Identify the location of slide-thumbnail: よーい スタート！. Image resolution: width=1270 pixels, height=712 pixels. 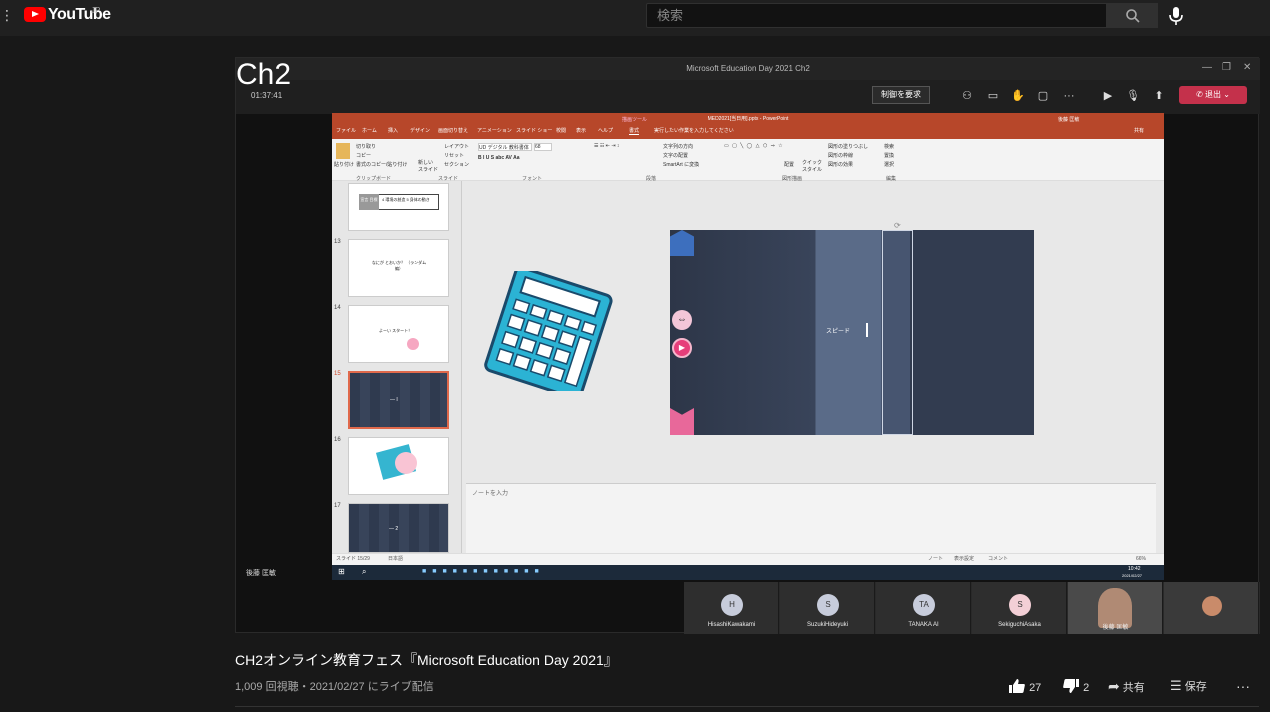
(398, 334).